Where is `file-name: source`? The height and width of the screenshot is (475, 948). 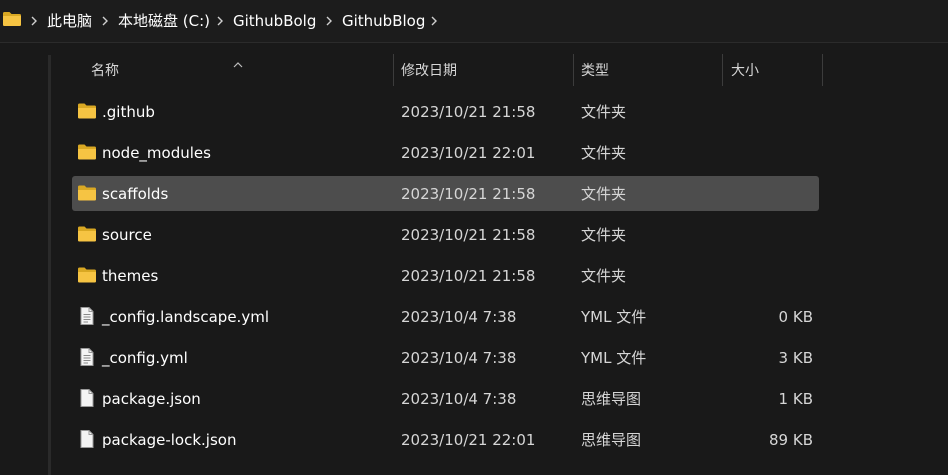
file-name: source is located at coordinates (127, 235).